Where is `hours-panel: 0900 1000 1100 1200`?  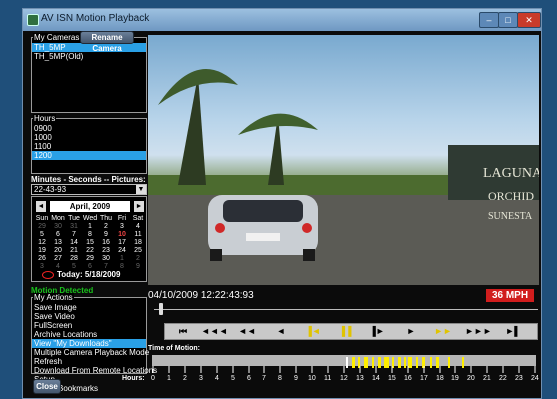 hours-panel: 0900 1000 1100 1200 is located at coordinates (89, 146).